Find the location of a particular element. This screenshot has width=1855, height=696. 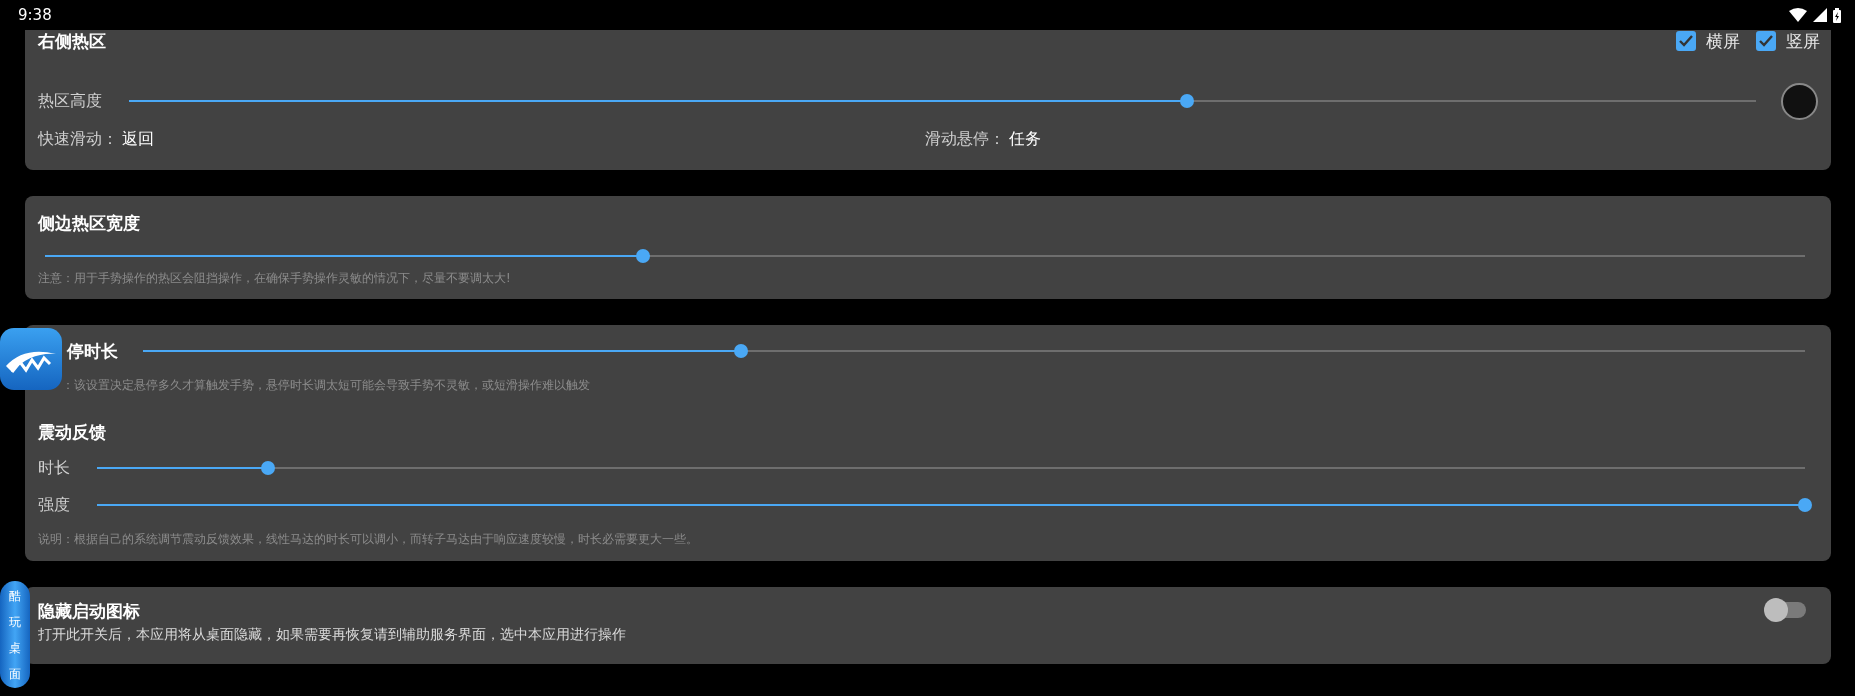

description-text: 打开此开关后，本应用将从桌面隐藏，如果需要再恢复请到辅助服务界面，选中本应用进行操作 is located at coordinates (332, 634).